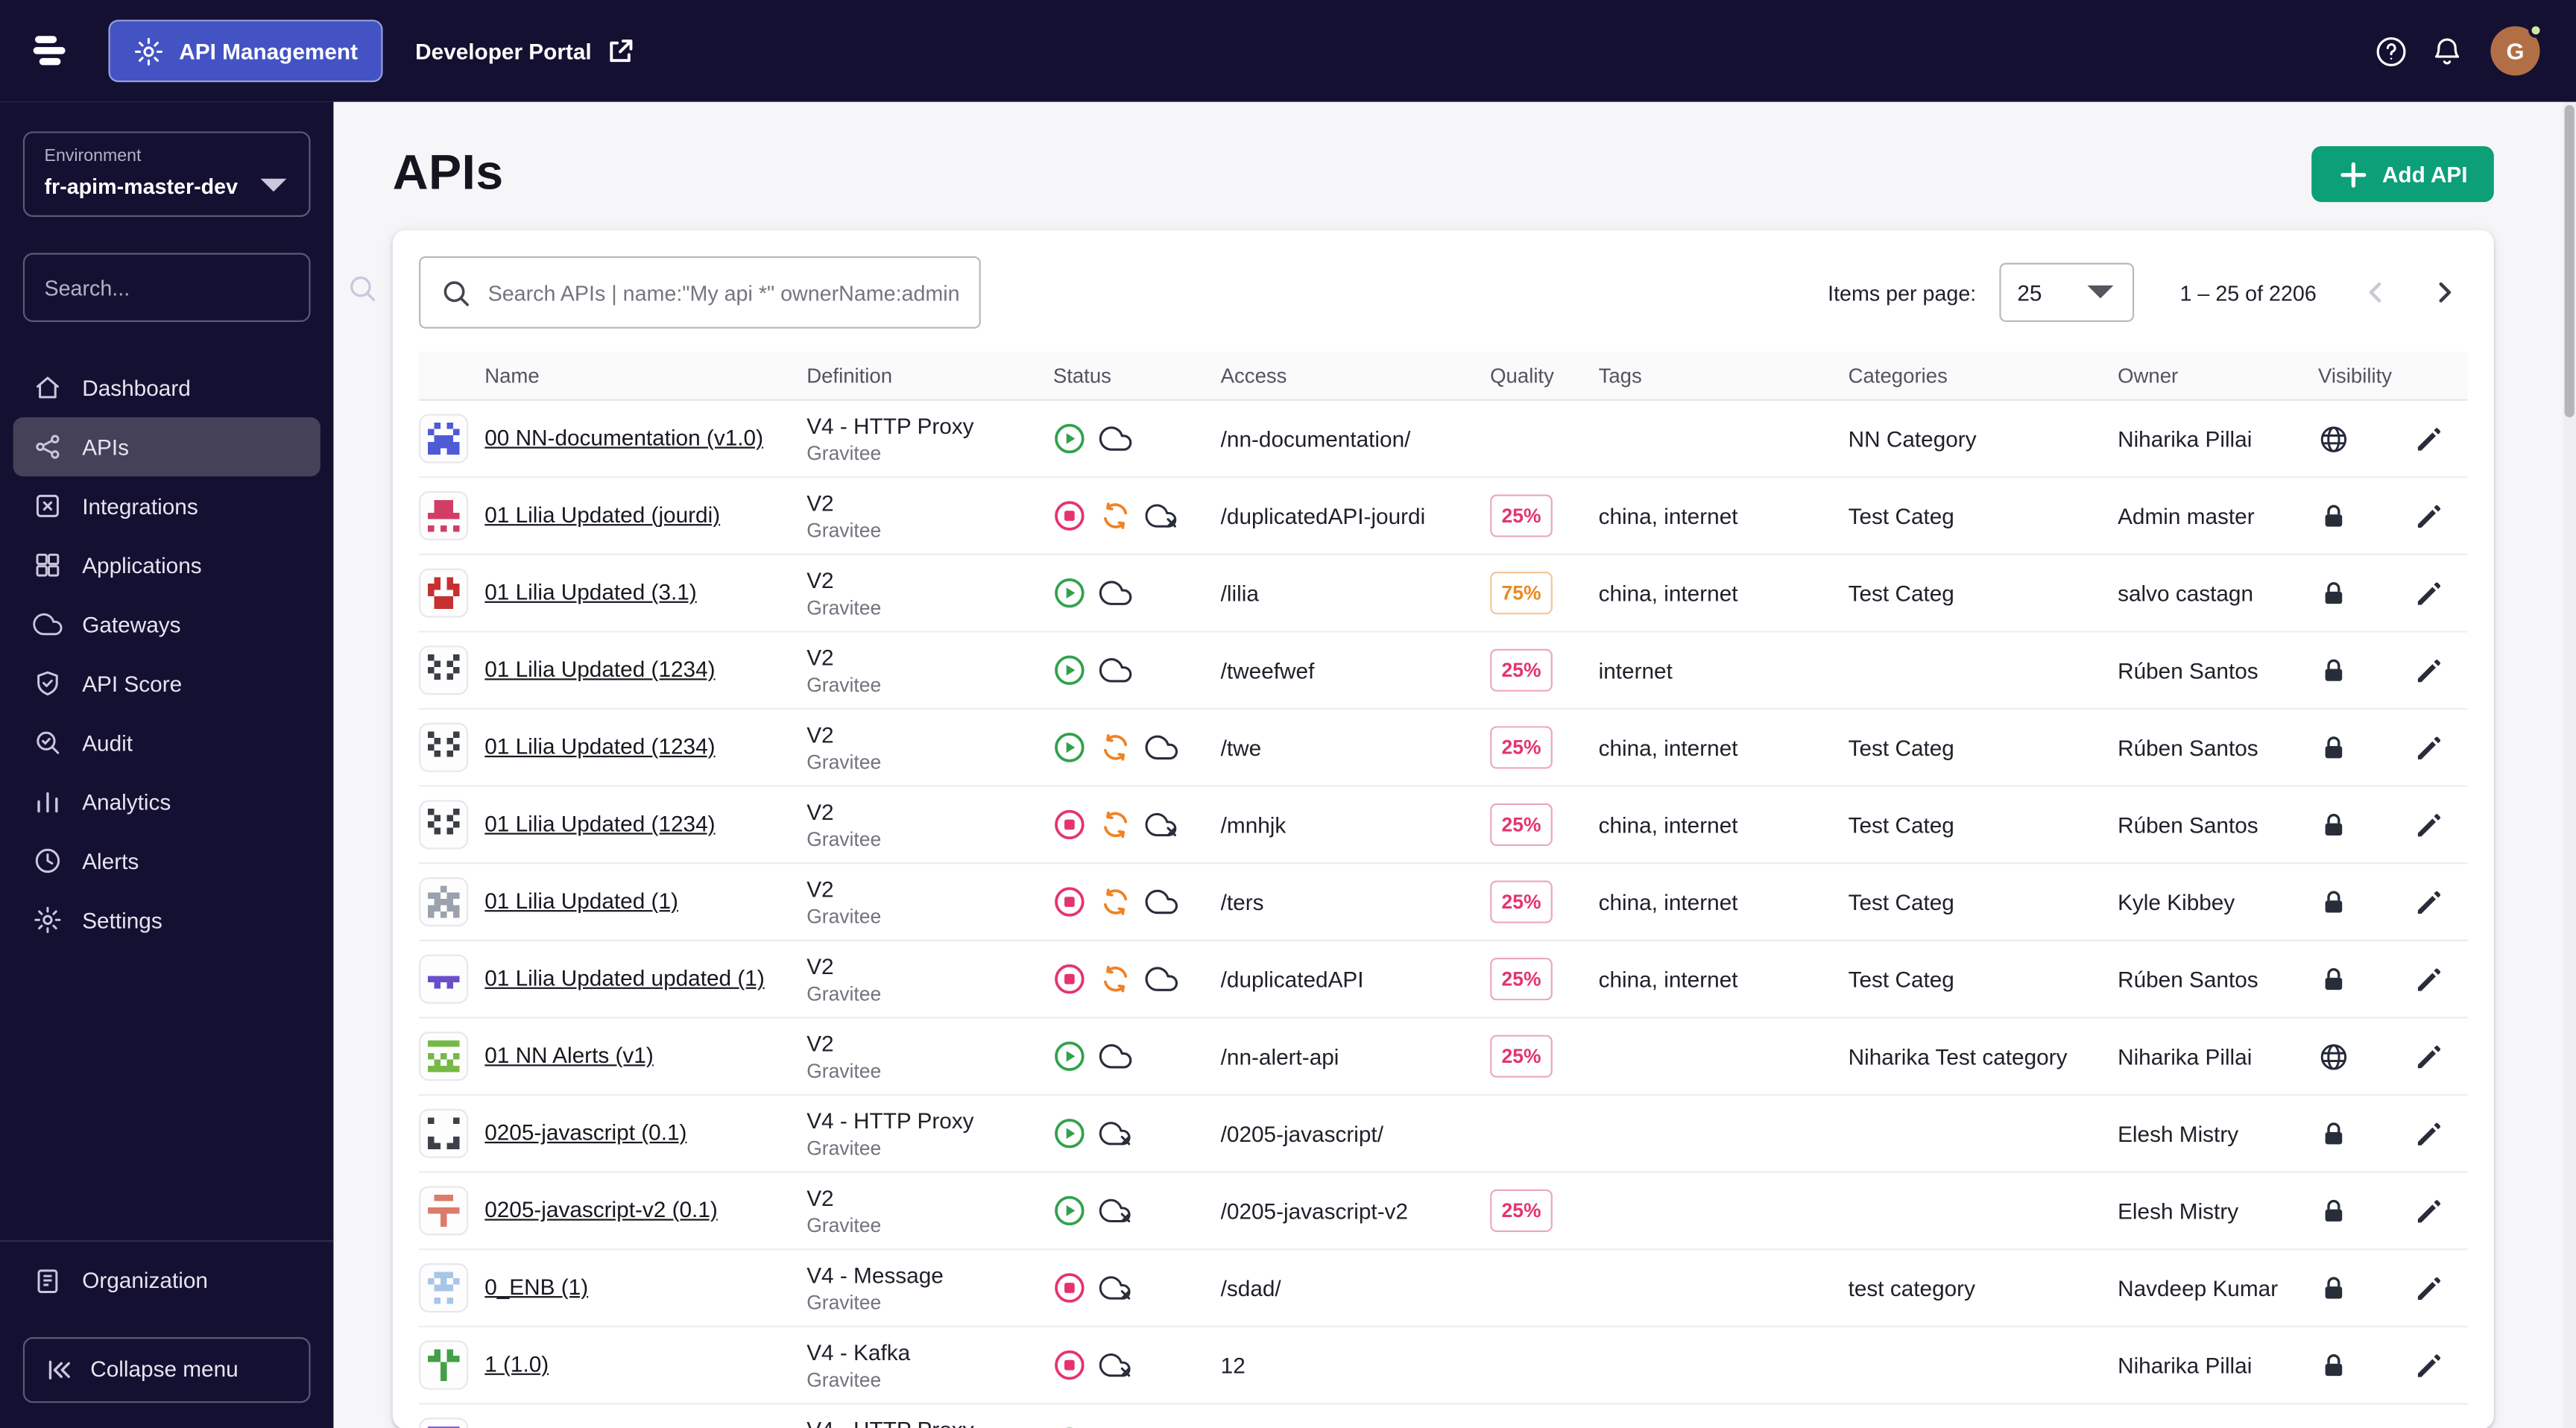 The height and width of the screenshot is (1428, 2576). Describe the element at coordinates (1069, 1365) in the screenshot. I see `stopped-icon` at that location.